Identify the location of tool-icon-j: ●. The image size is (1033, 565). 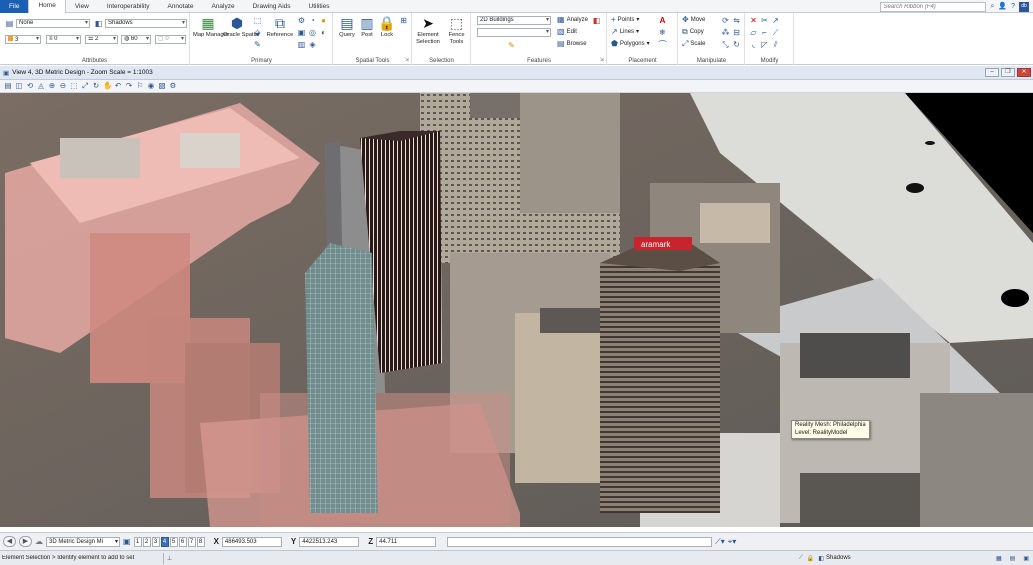
(323, 20).